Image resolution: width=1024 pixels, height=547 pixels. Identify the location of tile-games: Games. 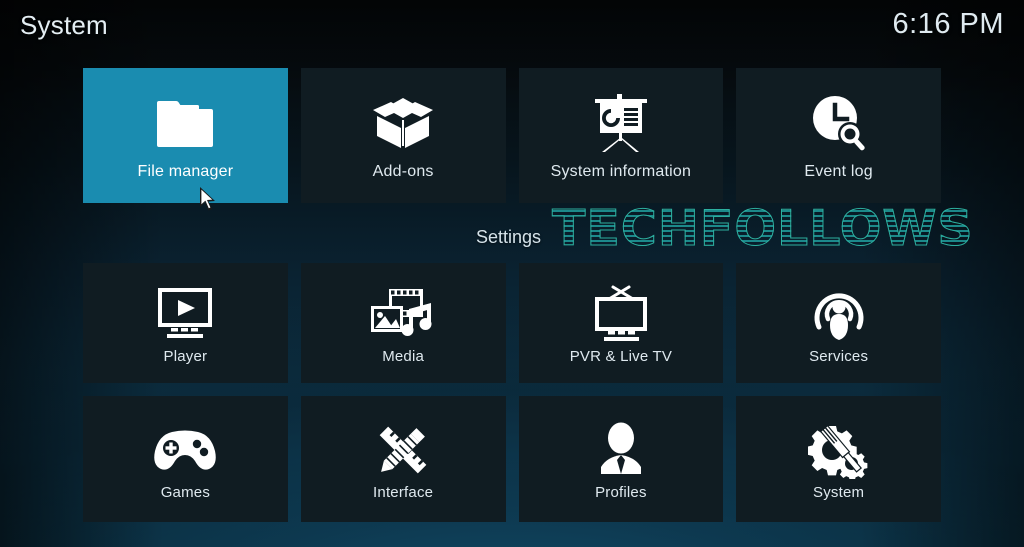
(185, 459).